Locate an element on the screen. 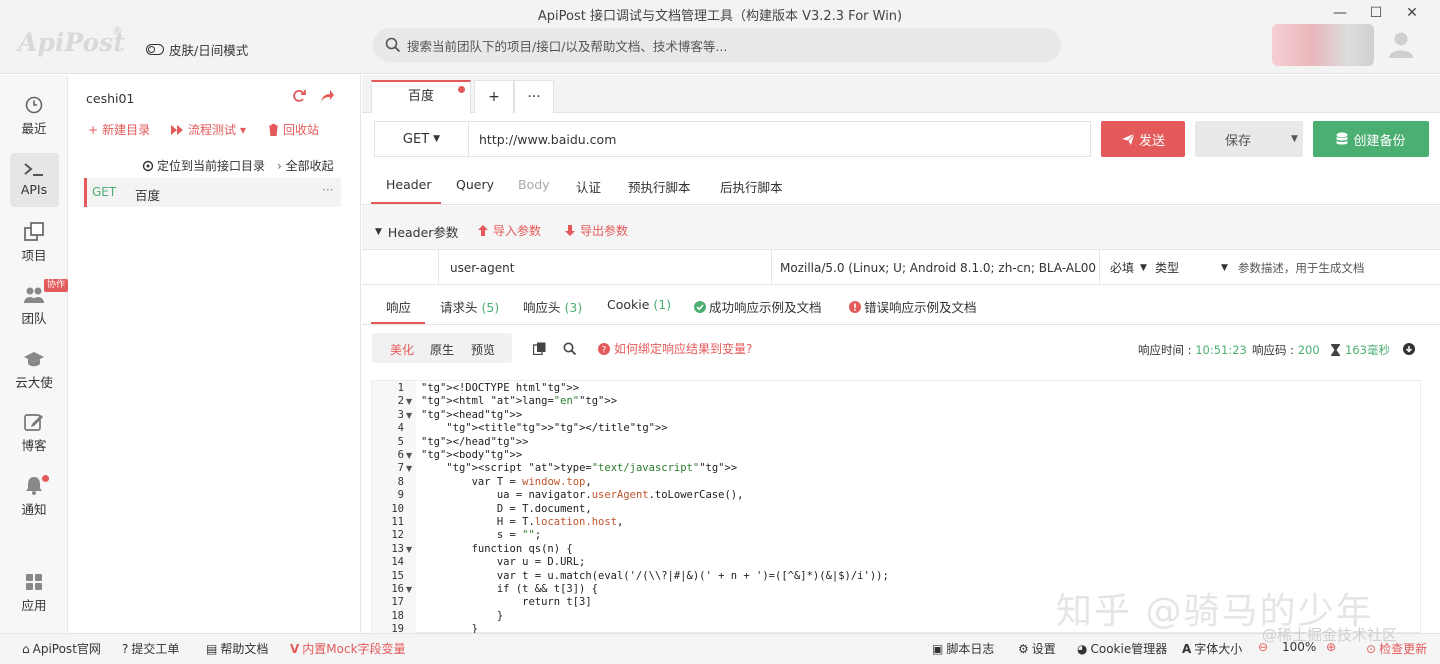 The width and height of the screenshot is (1440, 664). new-dir-label: 新建目录 is located at coordinates (126, 130).